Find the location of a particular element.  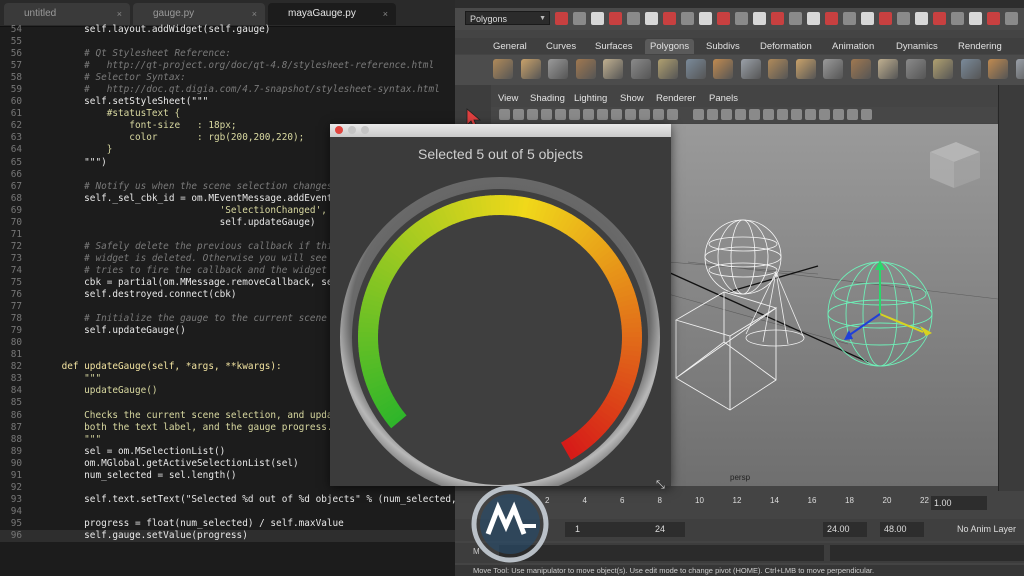

anim-layer-dropdown: No Anim Layer is located at coordinates (986, 529).